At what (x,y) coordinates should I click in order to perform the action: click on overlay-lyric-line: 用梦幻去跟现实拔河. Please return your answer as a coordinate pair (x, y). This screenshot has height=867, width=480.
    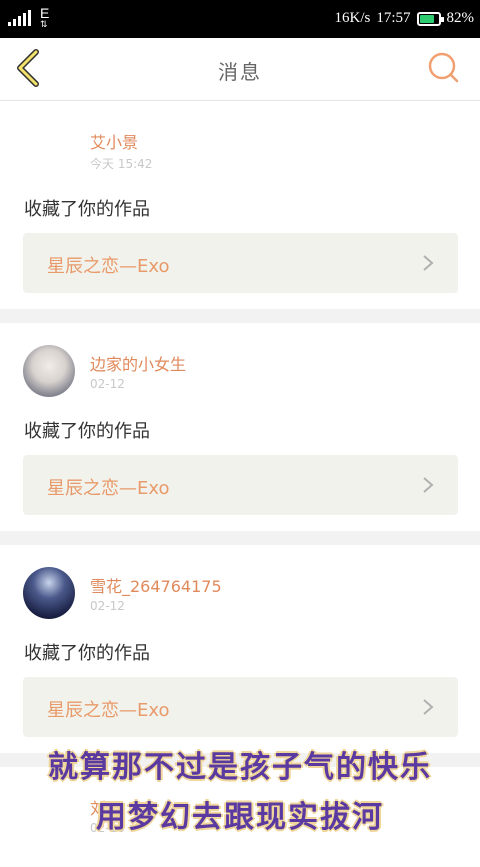
    Looking at the image, I should click on (240, 817).